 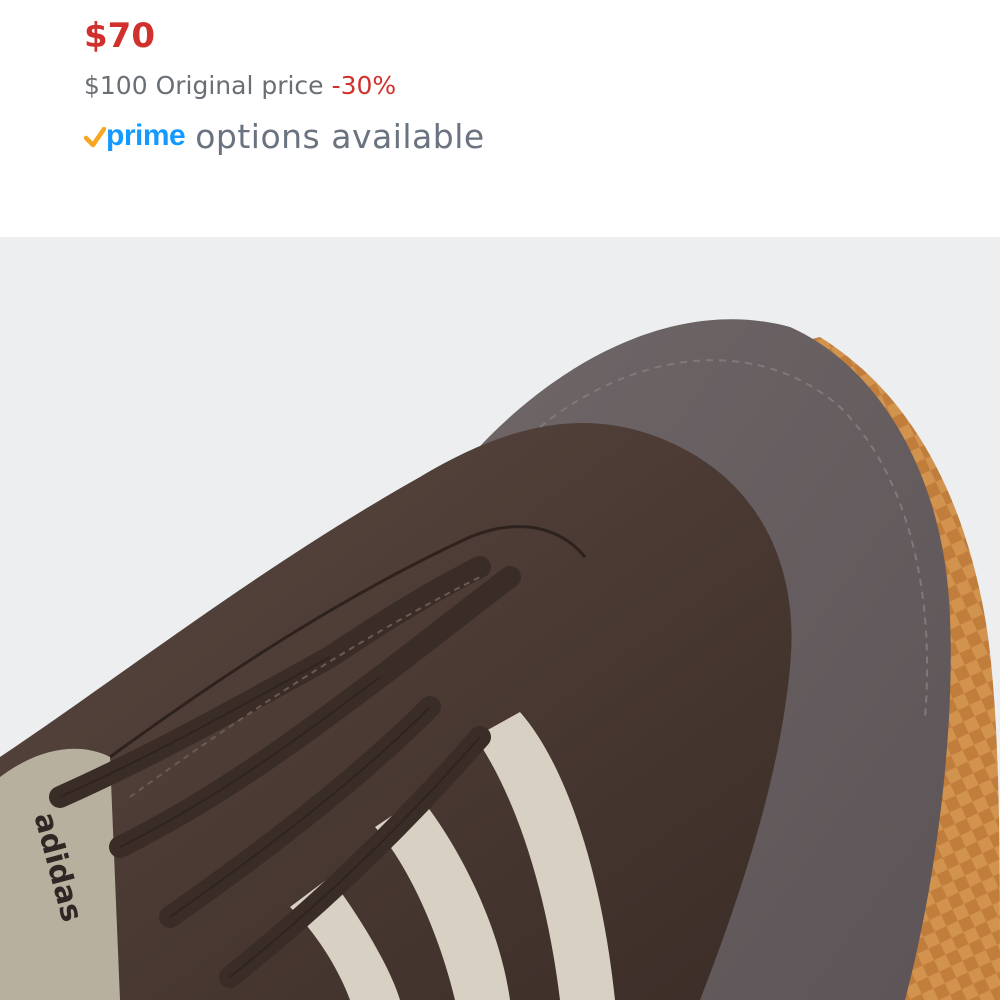 I want to click on prime-logo: prime, so click(x=135, y=136).